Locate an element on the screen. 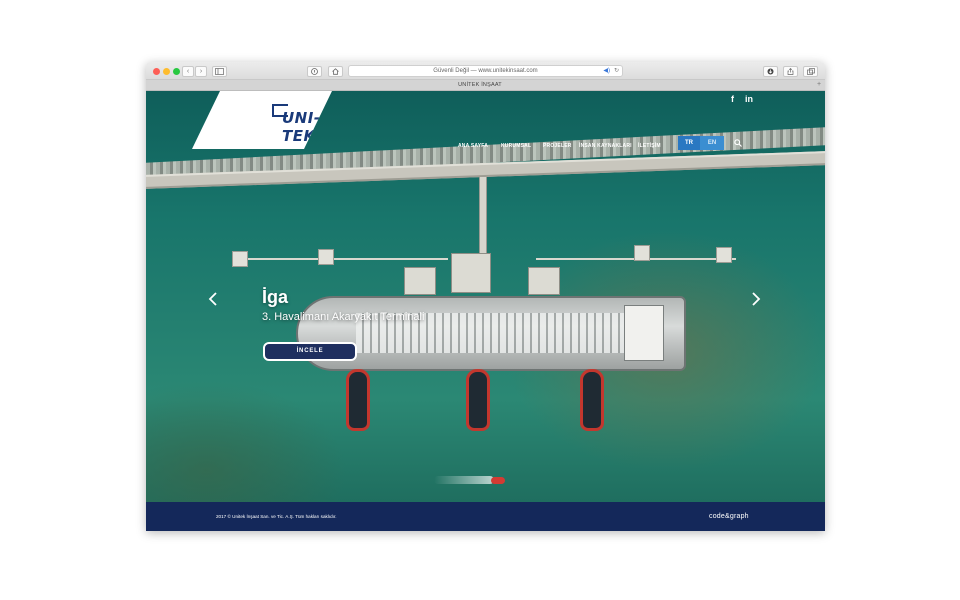  tab-bar: UNİTEK İNŞAAT + is located at coordinates (485, 85).